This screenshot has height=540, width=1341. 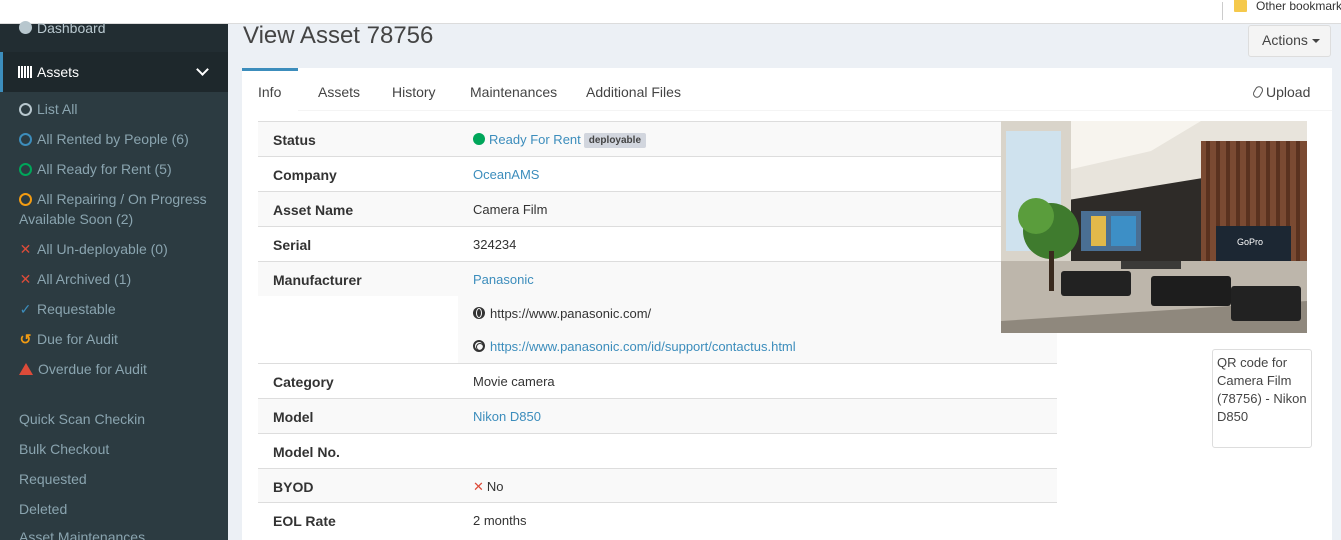 What do you see at coordinates (657, 380) in the screenshot?
I see `table-row: Category Movie camera` at bounding box center [657, 380].